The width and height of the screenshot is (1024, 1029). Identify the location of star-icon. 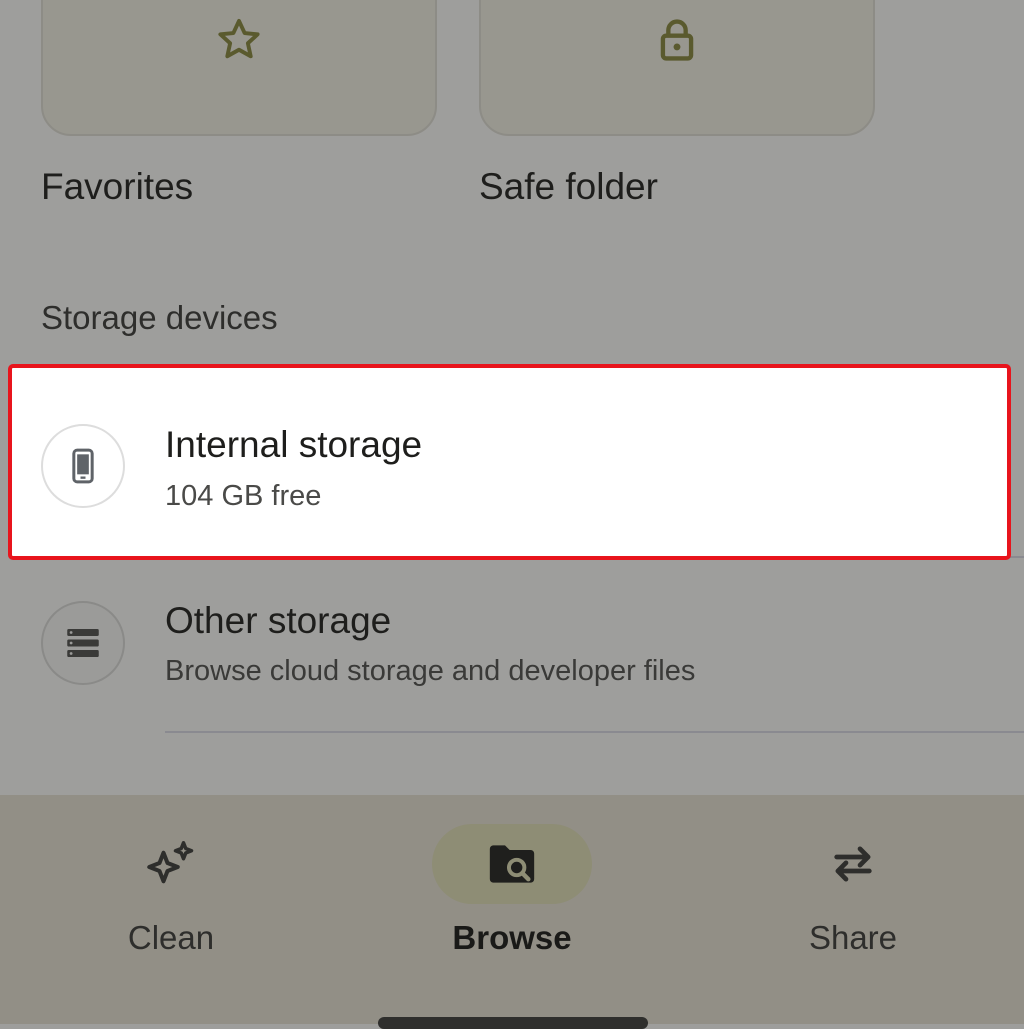
(239, 38).